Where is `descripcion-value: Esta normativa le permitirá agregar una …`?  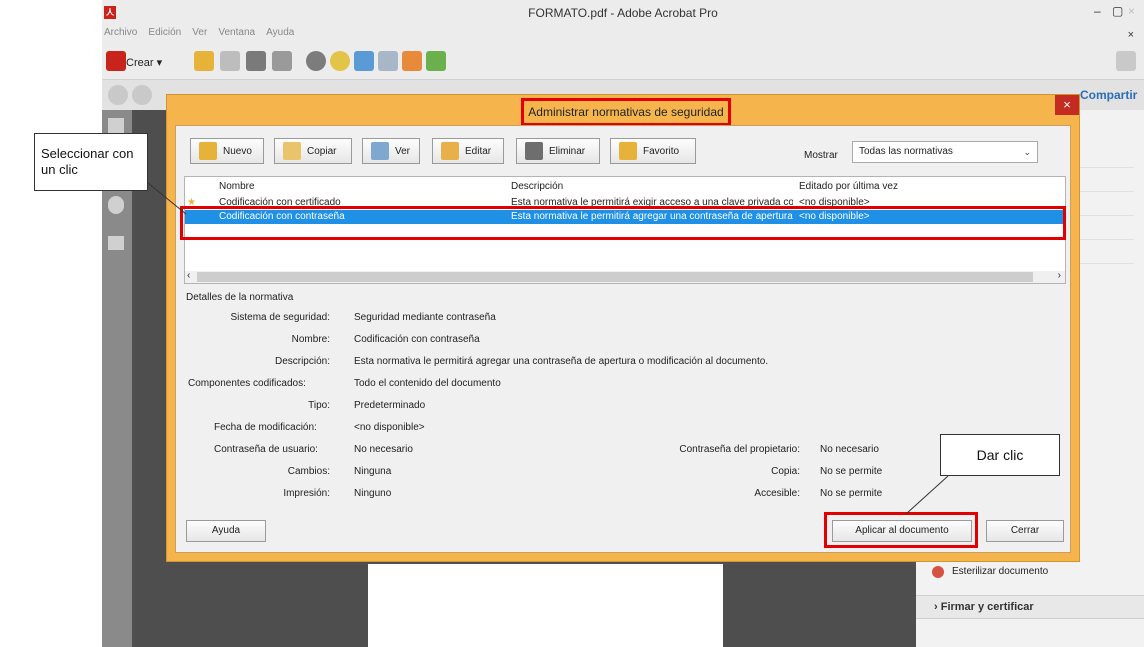
descripcion-value: Esta normativa le permitirá agregar una … is located at coordinates (561, 361).